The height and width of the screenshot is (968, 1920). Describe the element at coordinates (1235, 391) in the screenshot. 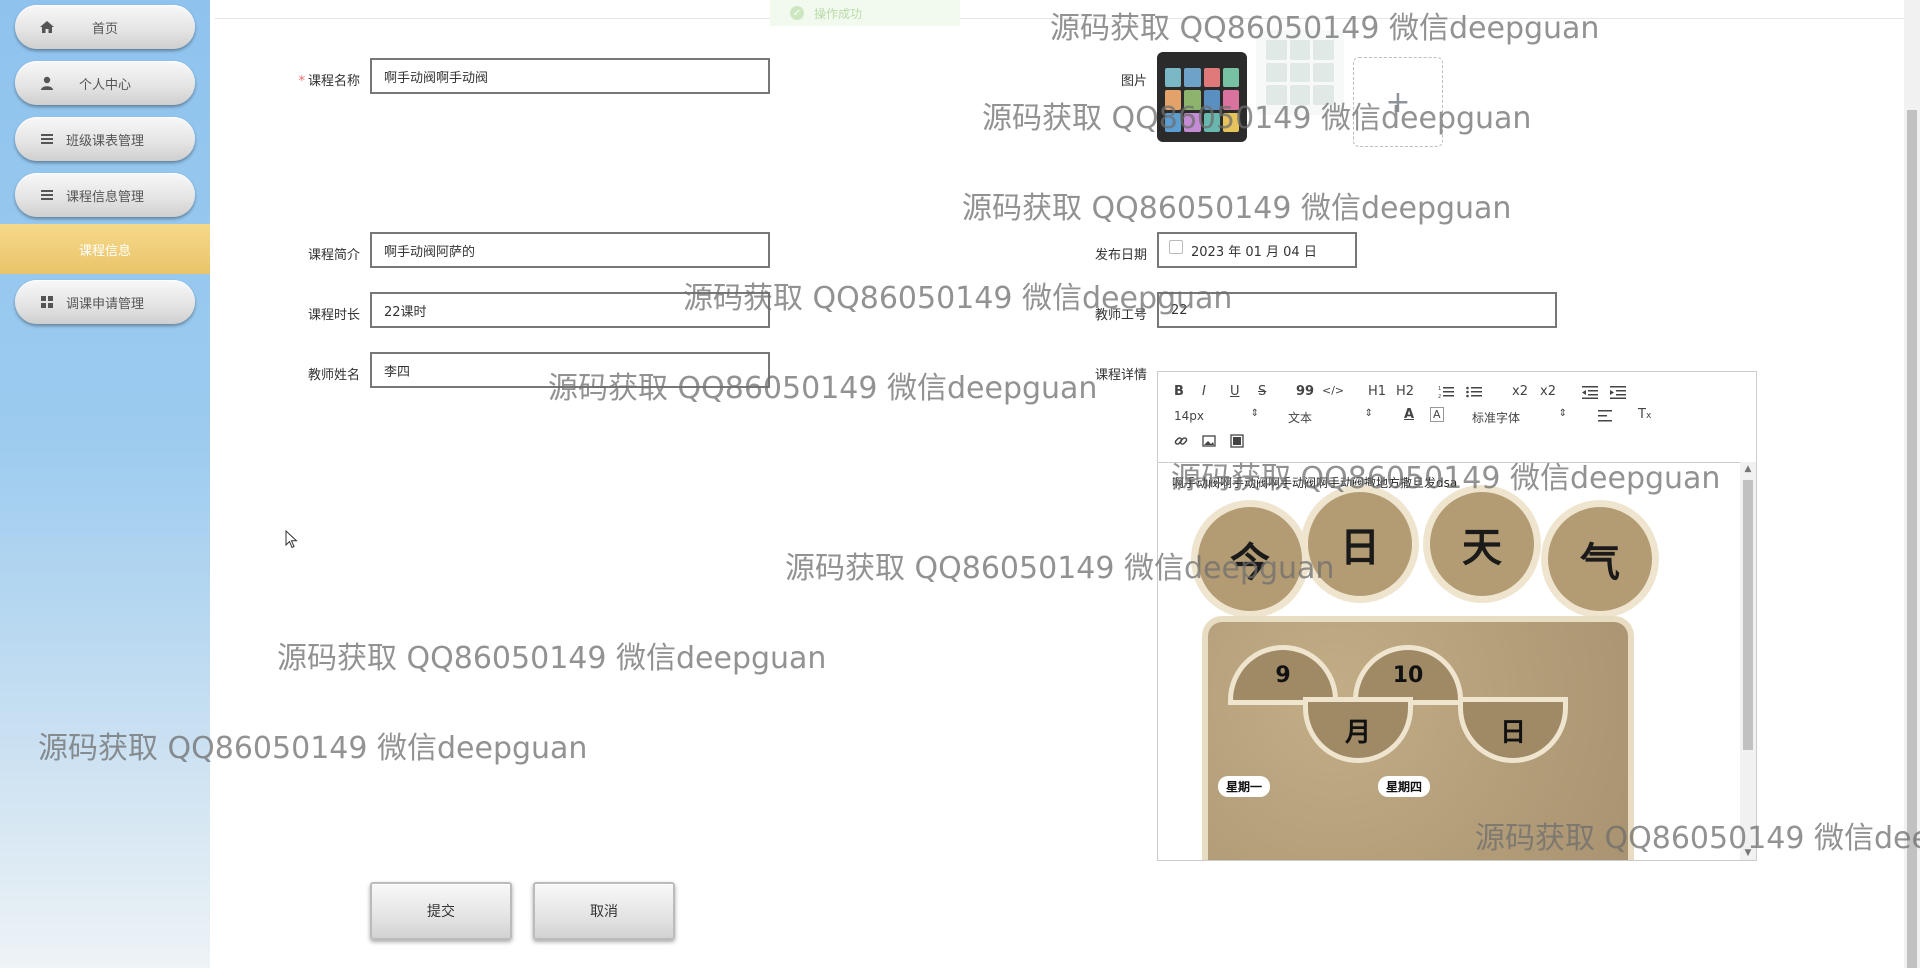

I see `underline-button: U` at that location.